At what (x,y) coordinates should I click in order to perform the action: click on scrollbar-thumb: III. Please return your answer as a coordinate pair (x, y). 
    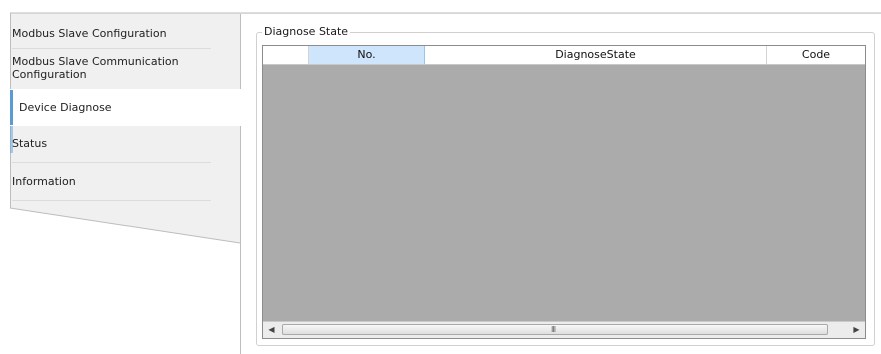
    Looking at the image, I should click on (555, 329).